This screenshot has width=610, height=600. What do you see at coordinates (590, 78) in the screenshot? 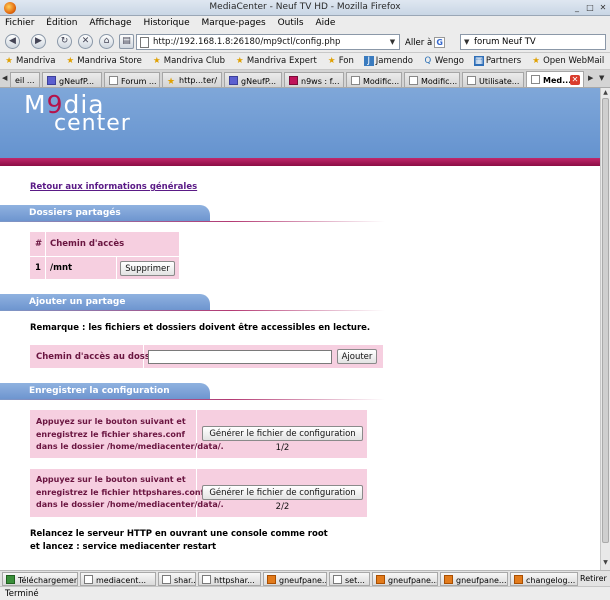
I see `tab-scroll-right-icon: ▶` at bounding box center [590, 78].